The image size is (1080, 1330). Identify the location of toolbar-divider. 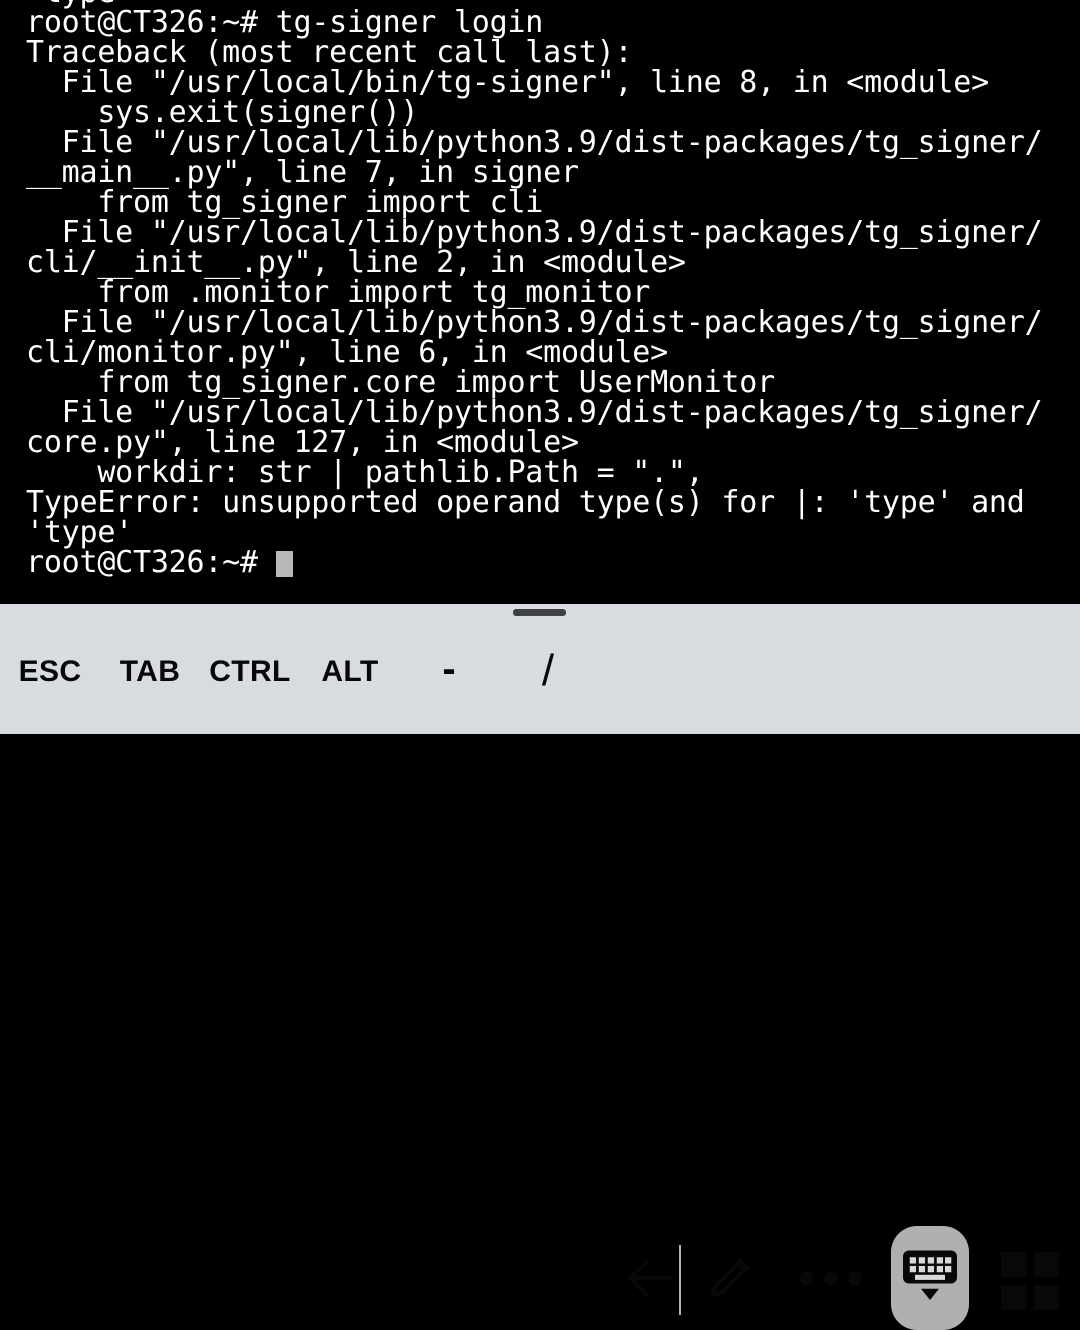
(680, 1280).